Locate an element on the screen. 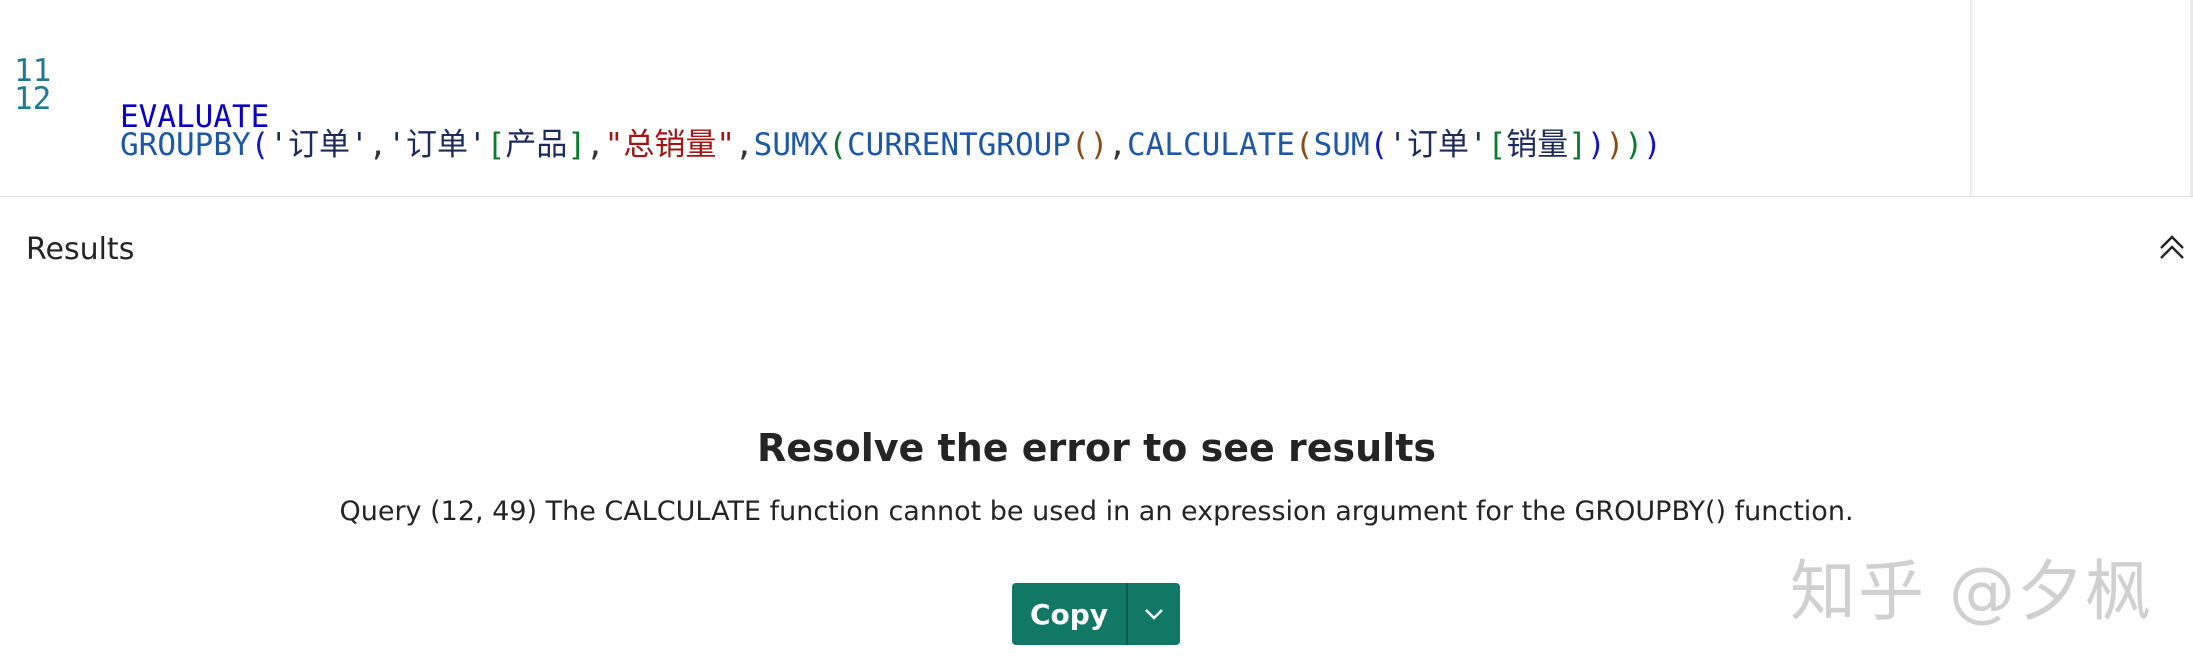  line-number: 12 is located at coordinates (33, 99).